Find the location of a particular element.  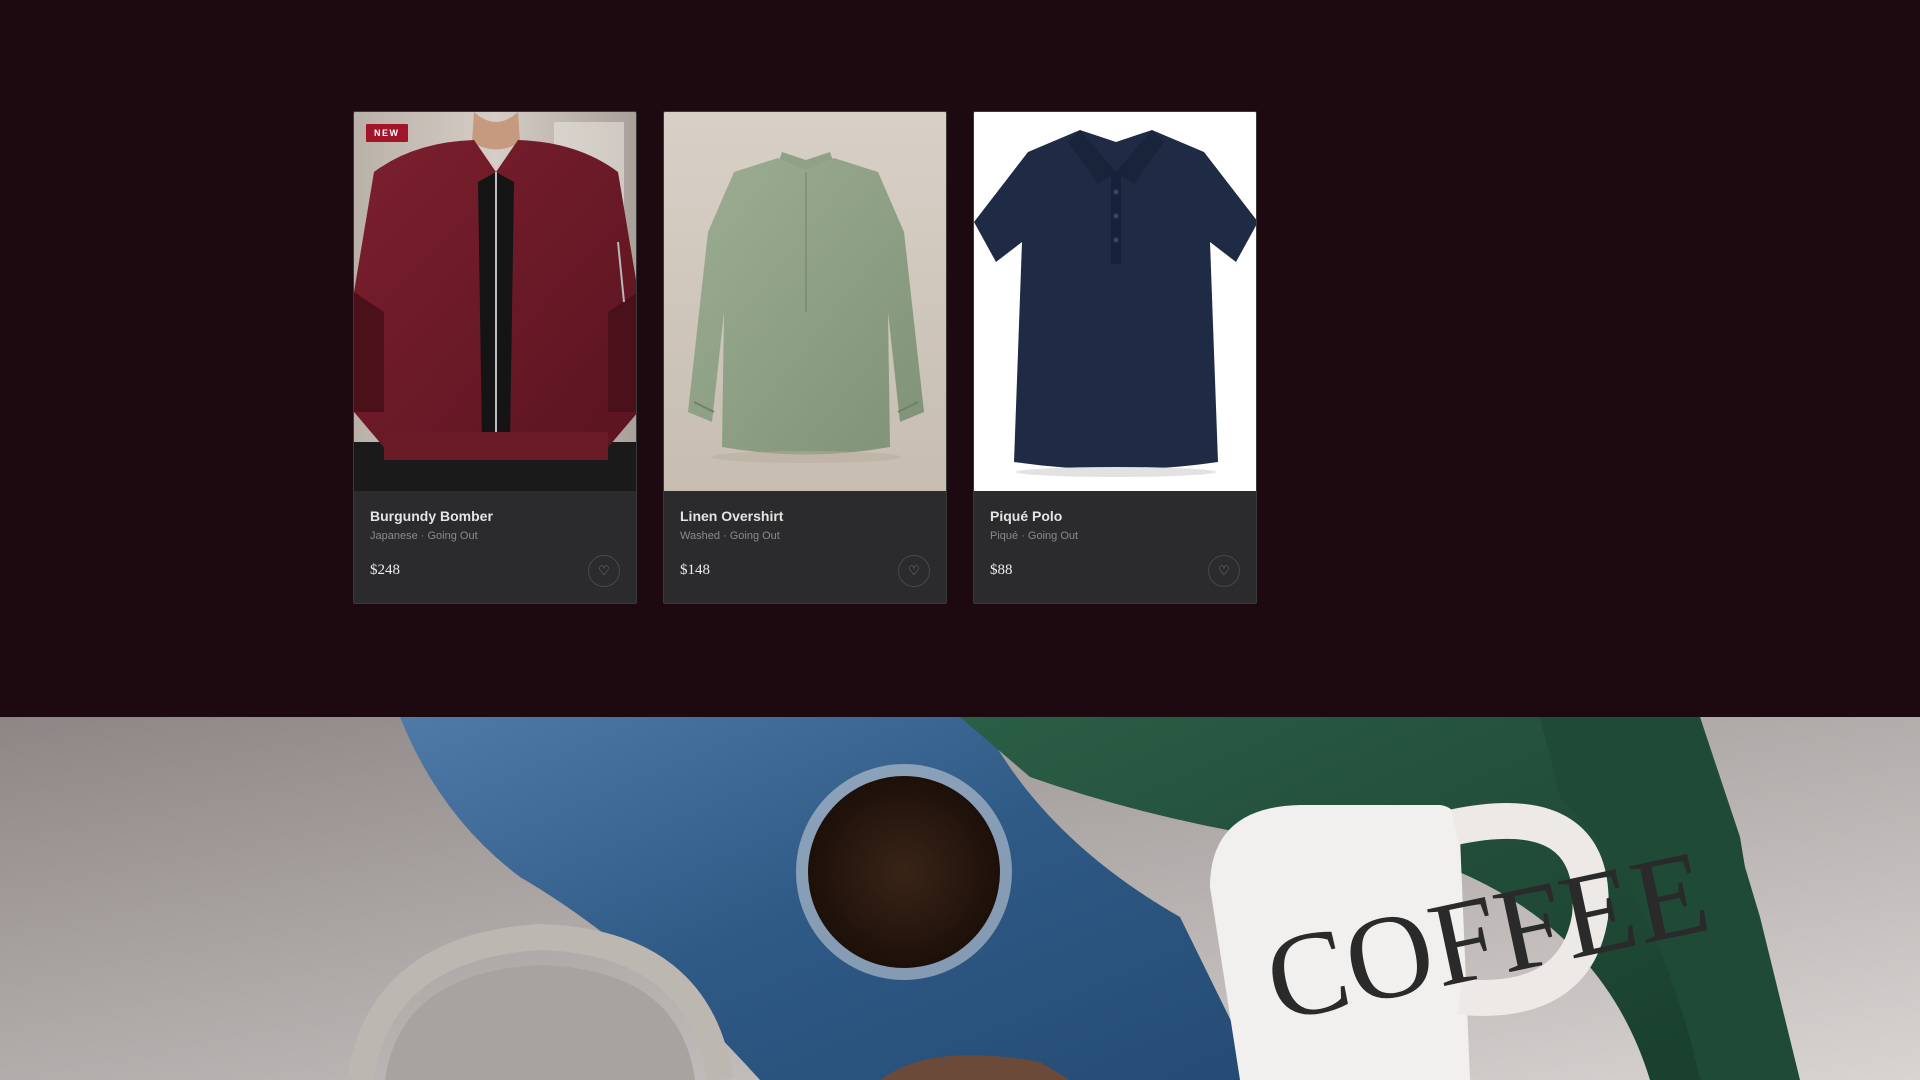

product-meta: Washed · Going Out is located at coordinates (730, 536).